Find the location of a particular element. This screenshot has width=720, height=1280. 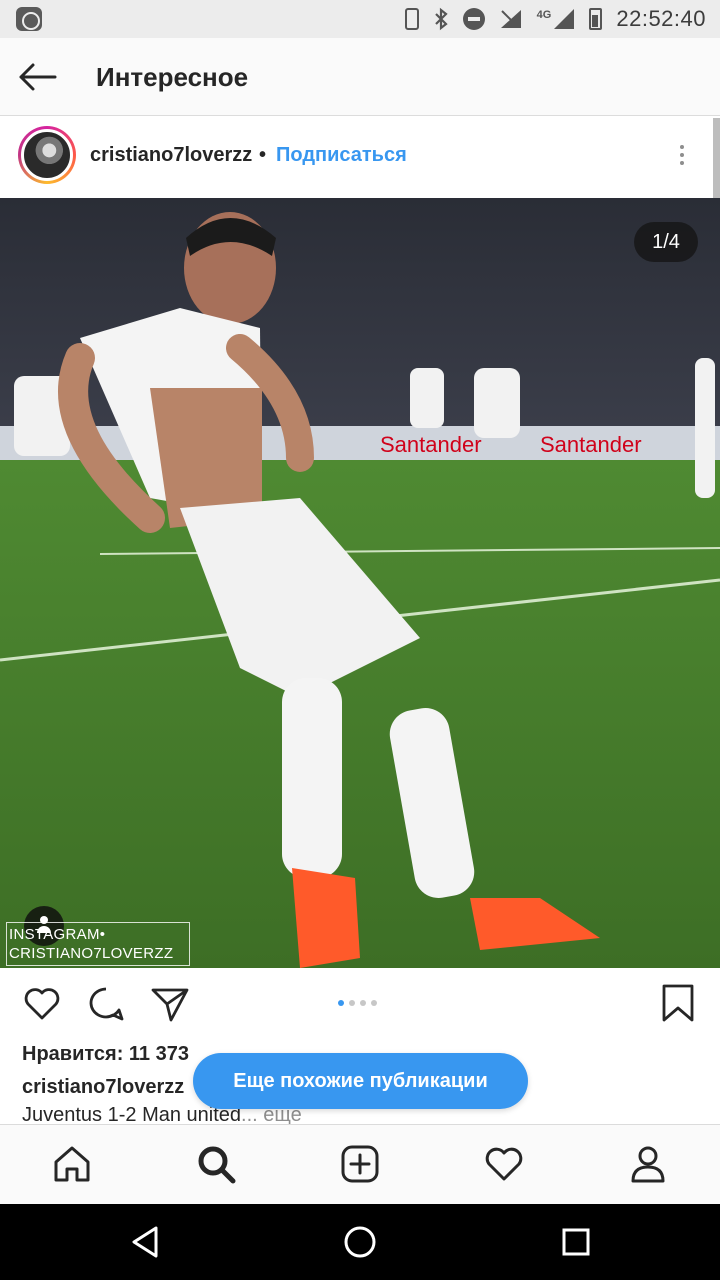

avatar-image is located at coordinates (47, 155).